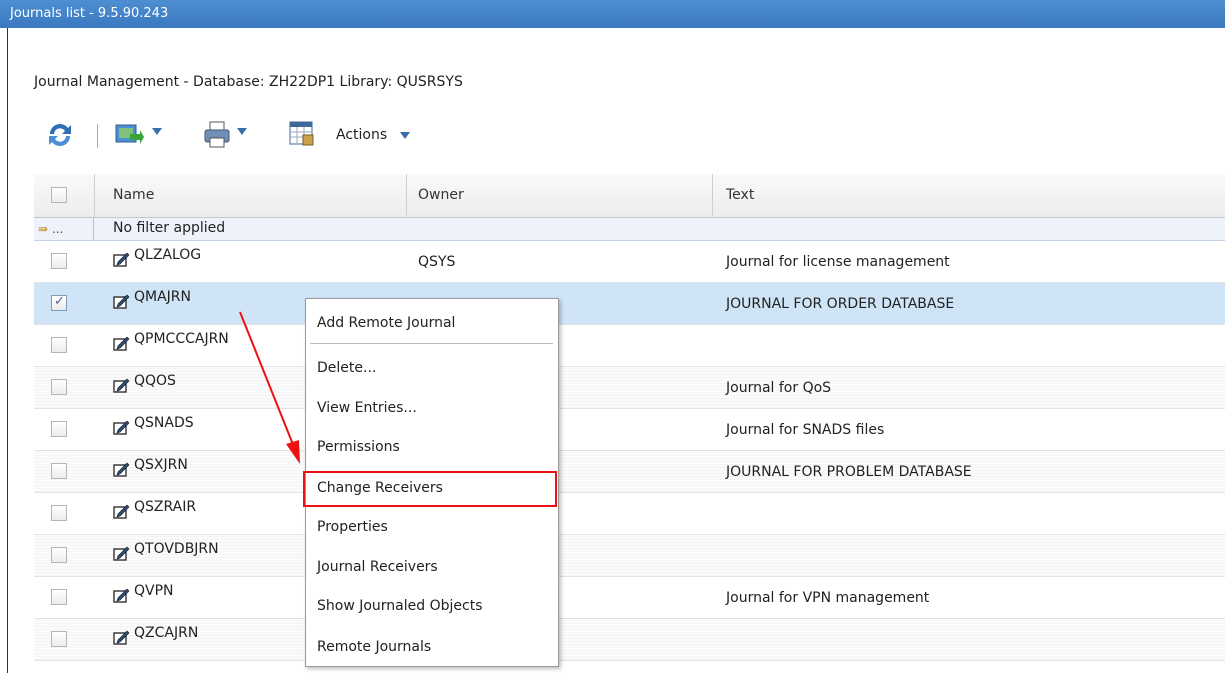  I want to click on cell-name: QMAJRN, so click(162, 297).